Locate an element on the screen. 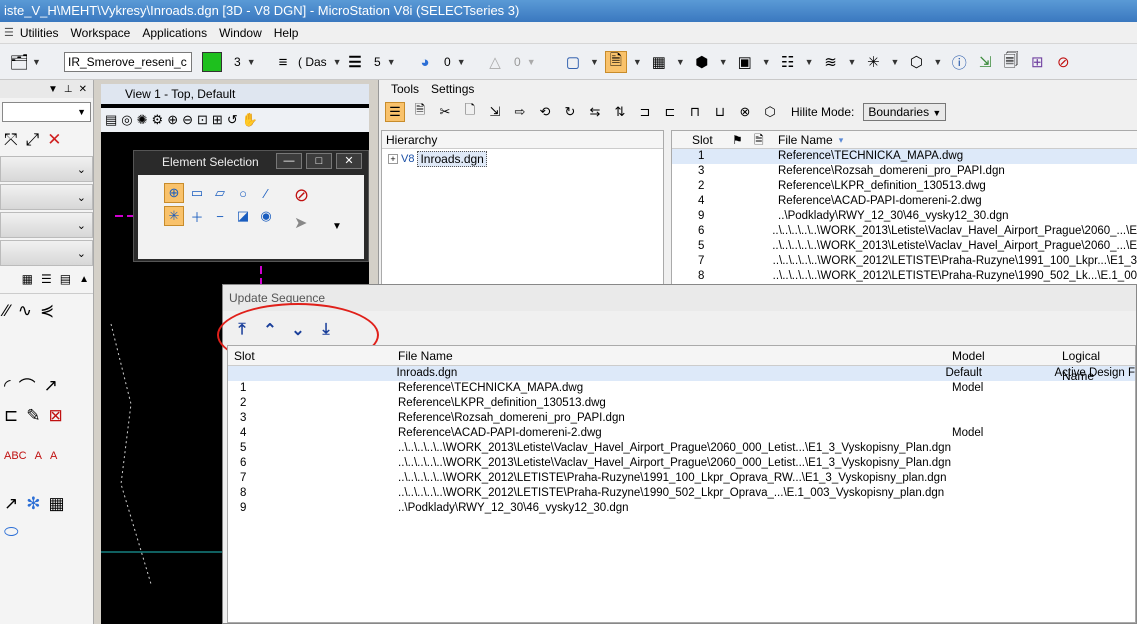  icon-view-icon: ▦ is located at coordinates (27, 279).